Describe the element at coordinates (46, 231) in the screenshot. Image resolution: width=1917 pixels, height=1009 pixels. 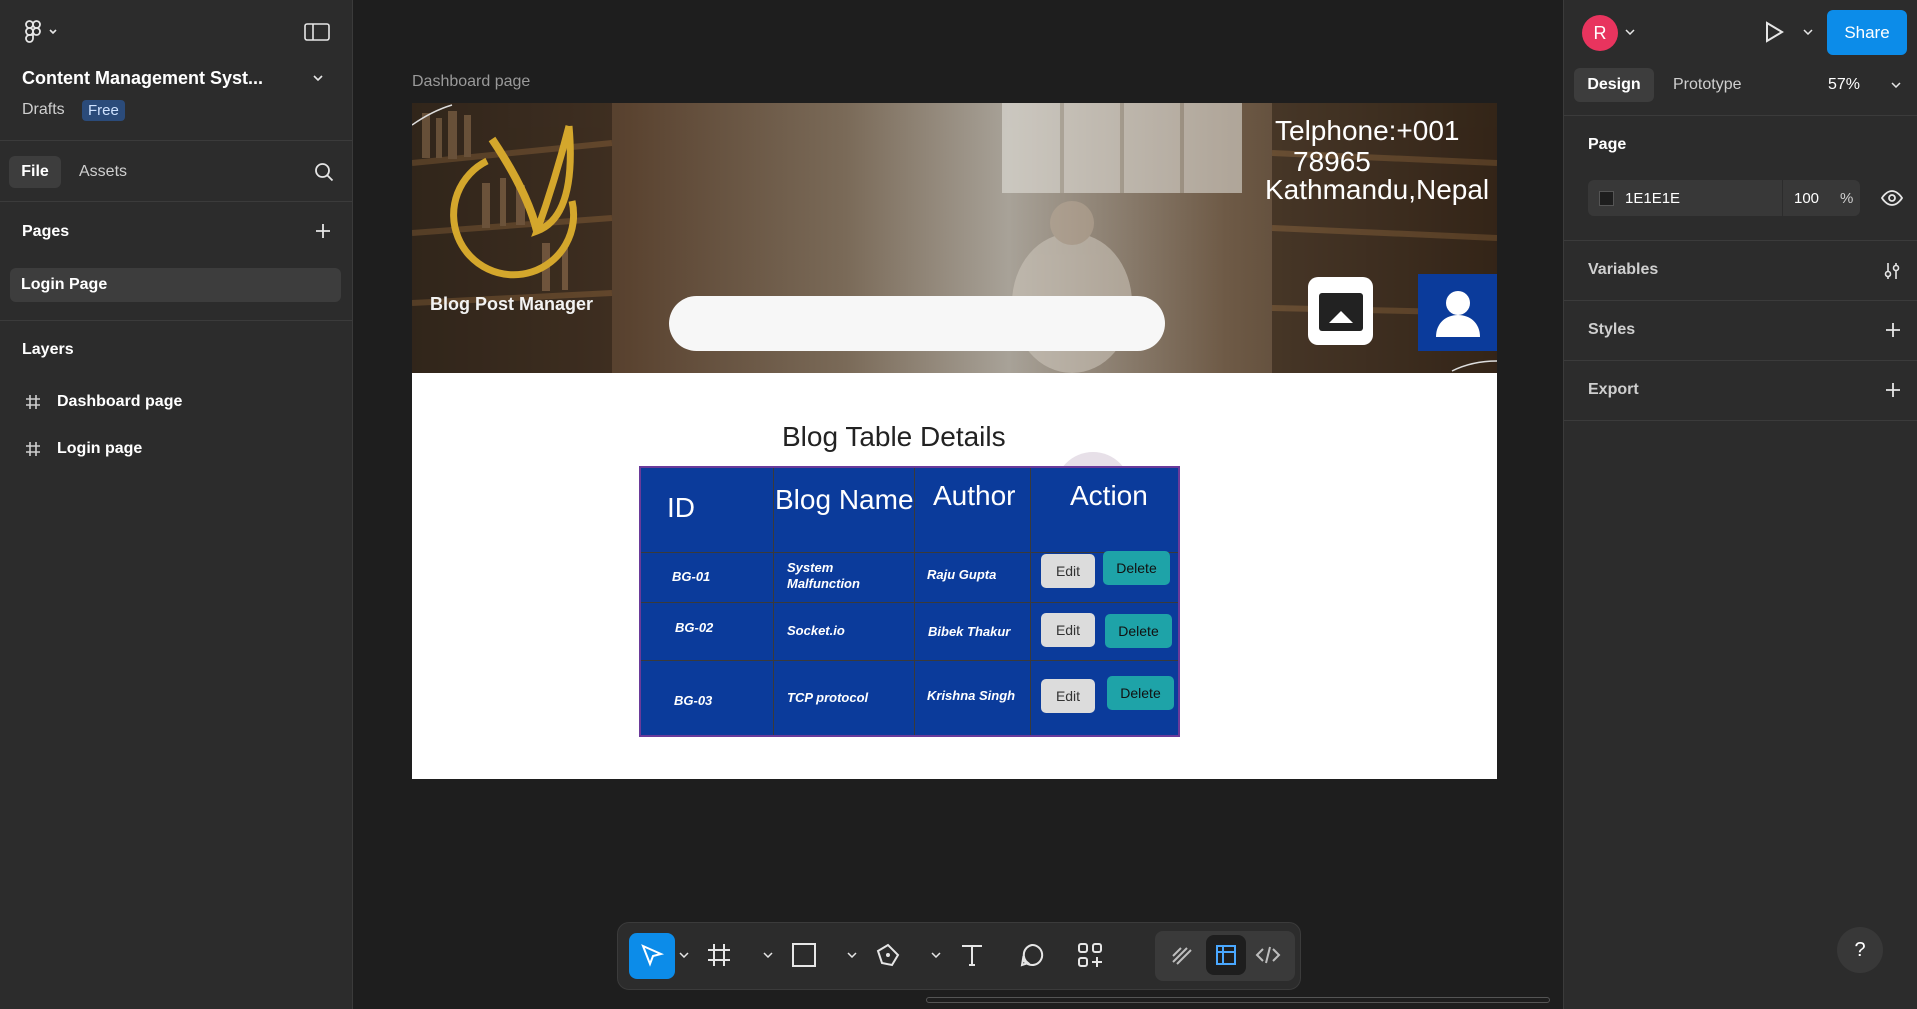
I see `pages-heading: Pages` at that location.